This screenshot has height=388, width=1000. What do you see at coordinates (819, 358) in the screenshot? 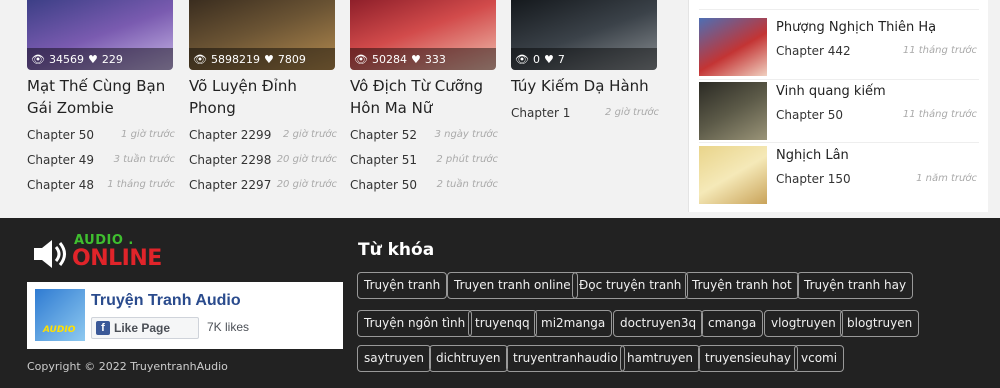
I see `keyword-tag: vcomi` at bounding box center [819, 358].